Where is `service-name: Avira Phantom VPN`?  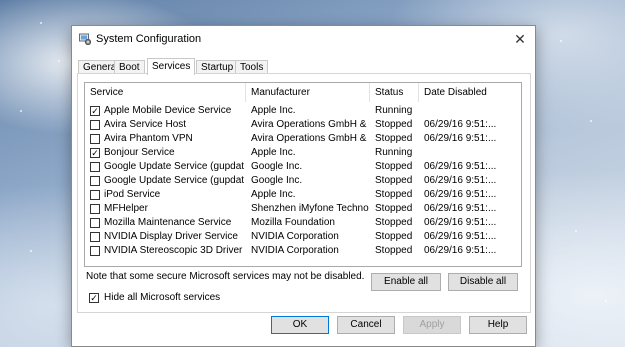
service-name: Avira Phantom VPN is located at coordinates (148, 138).